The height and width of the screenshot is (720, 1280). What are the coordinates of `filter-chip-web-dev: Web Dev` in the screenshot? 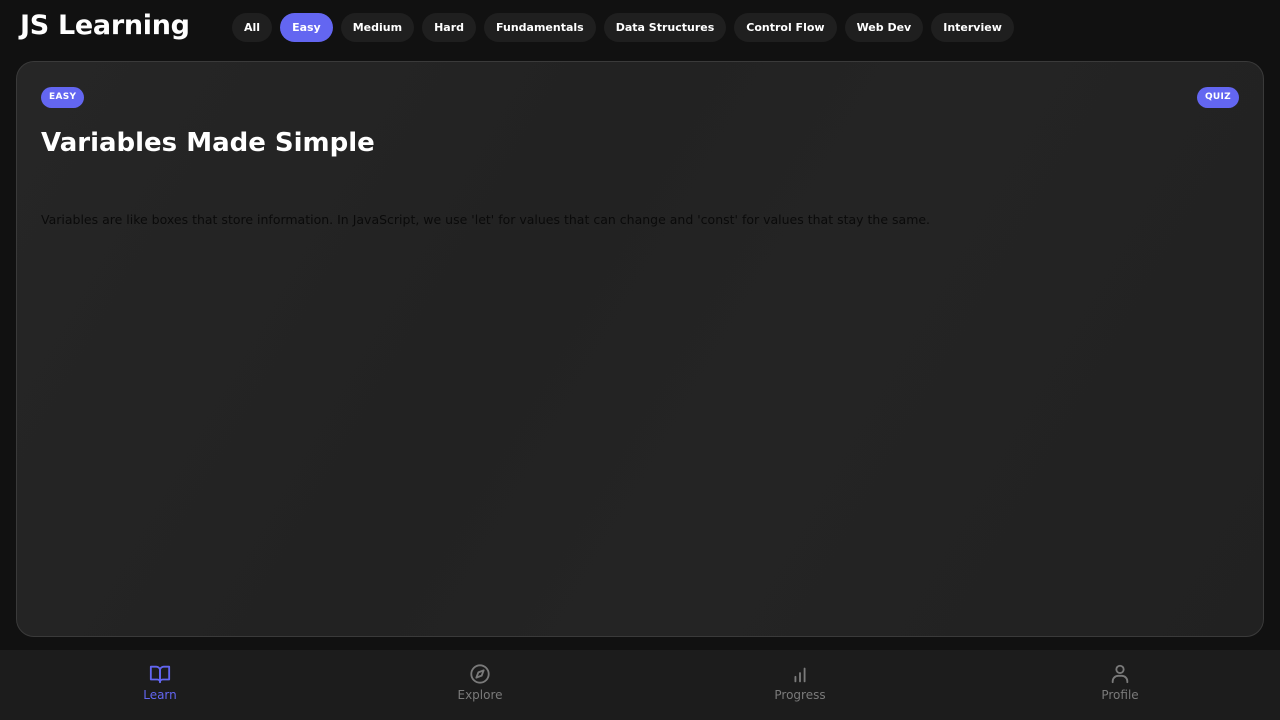 It's located at (884, 27).